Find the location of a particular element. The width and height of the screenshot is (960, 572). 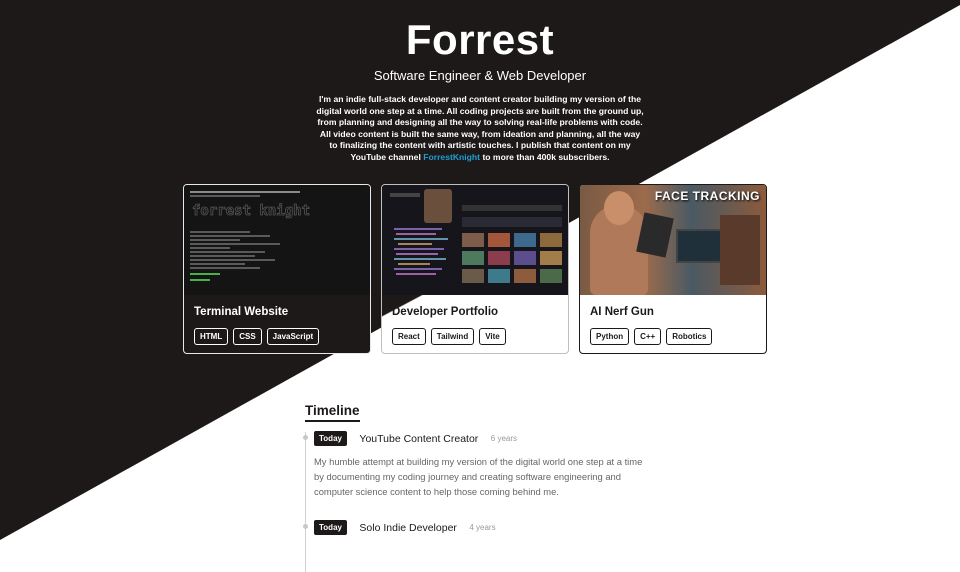

tag-vite: Vite is located at coordinates (492, 336).